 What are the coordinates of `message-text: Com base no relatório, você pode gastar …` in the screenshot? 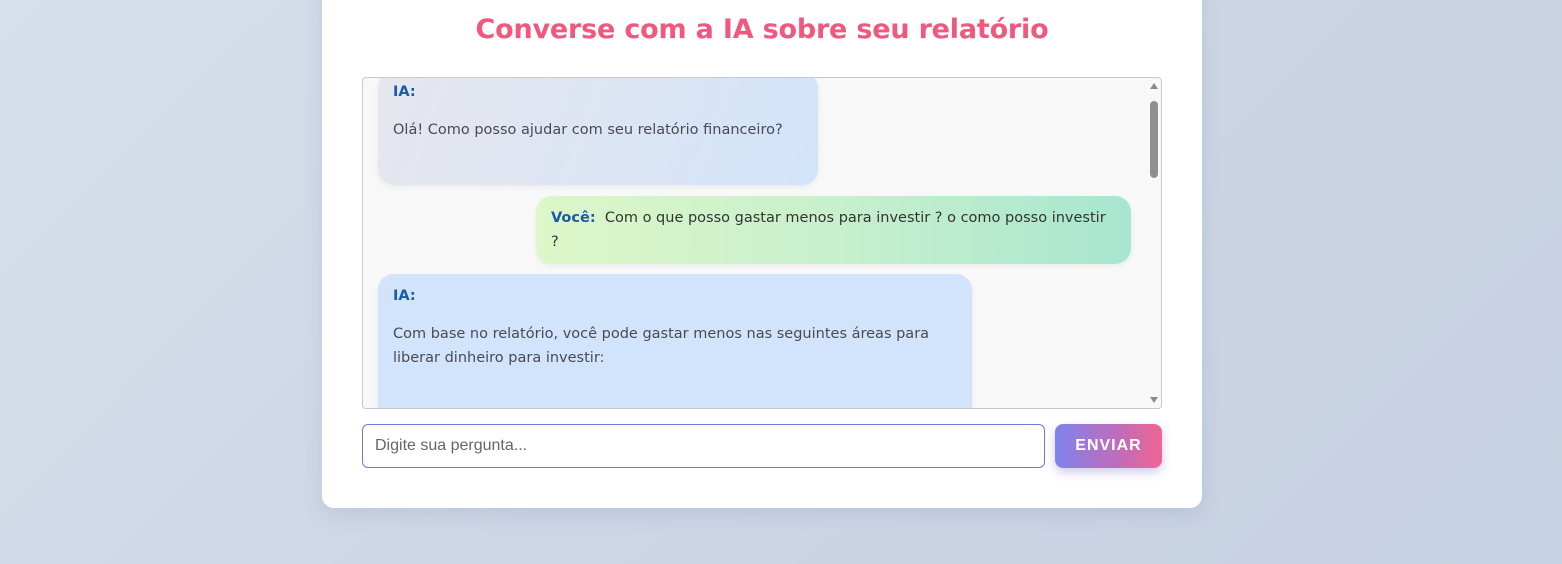 It's located at (661, 346).